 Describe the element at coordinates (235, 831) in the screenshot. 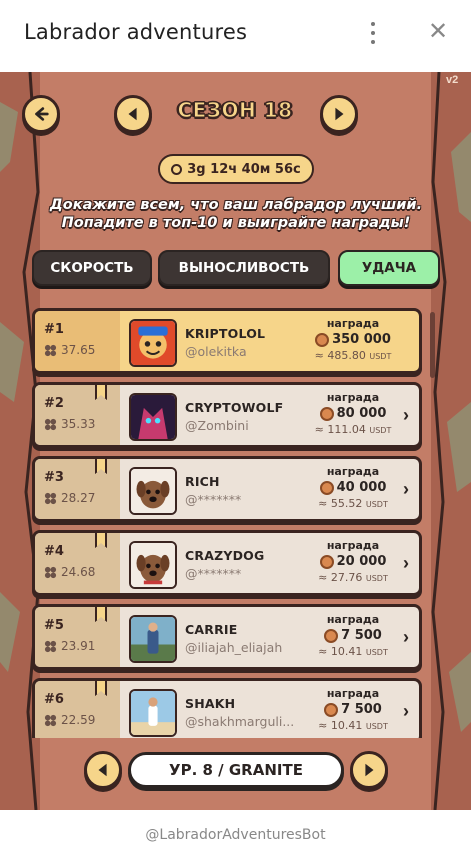

I see `bot-username: @LabradorAdventuresBot` at that location.